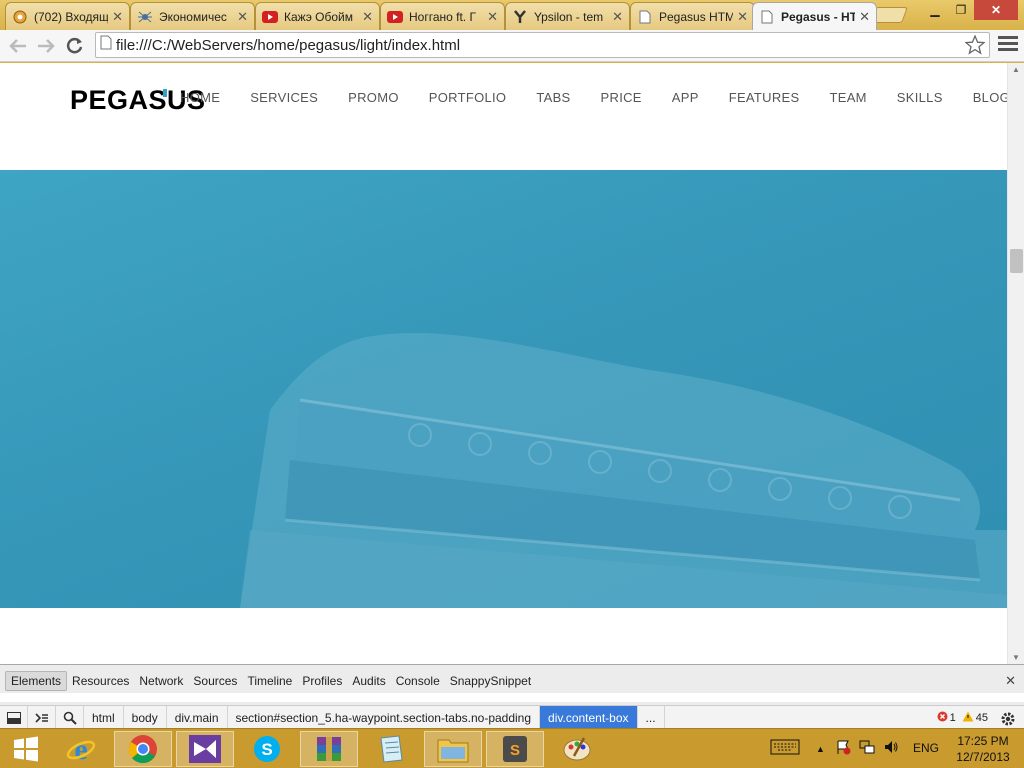  What do you see at coordinates (589, 717) in the screenshot?
I see `breadcrumb-item-active: div.content-box` at bounding box center [589, 717].